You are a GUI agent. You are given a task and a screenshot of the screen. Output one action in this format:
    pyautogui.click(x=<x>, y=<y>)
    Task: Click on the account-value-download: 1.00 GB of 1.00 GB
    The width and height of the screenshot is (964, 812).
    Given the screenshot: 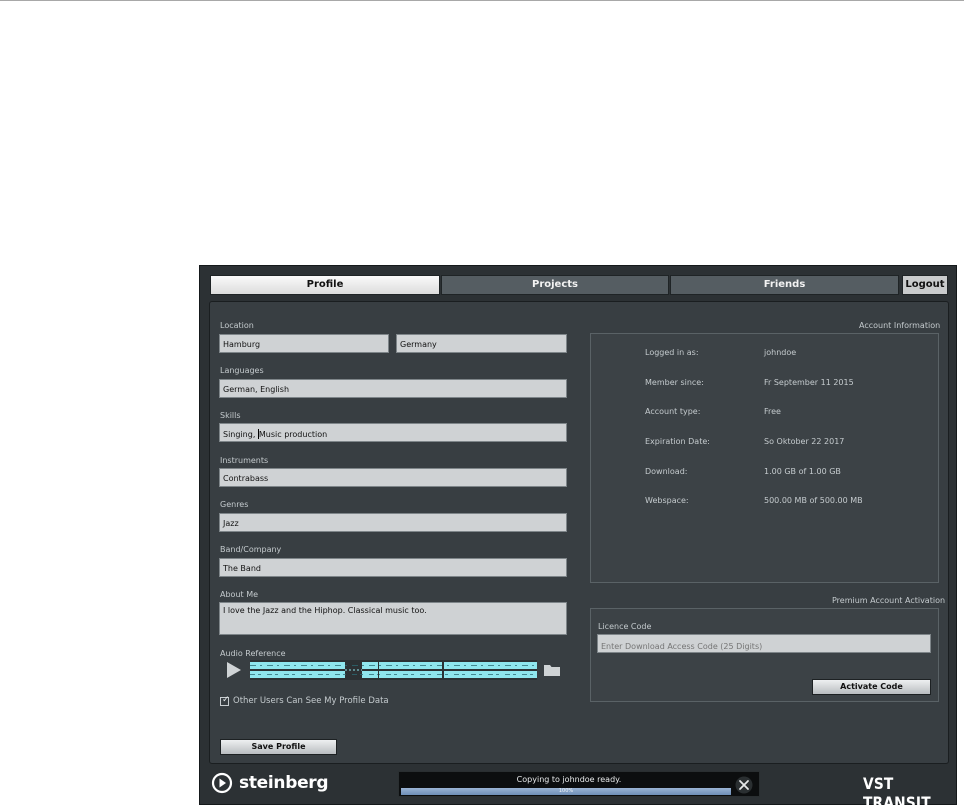 What is the action you would take?
    pyautogui.click(x=802, y=471)
    